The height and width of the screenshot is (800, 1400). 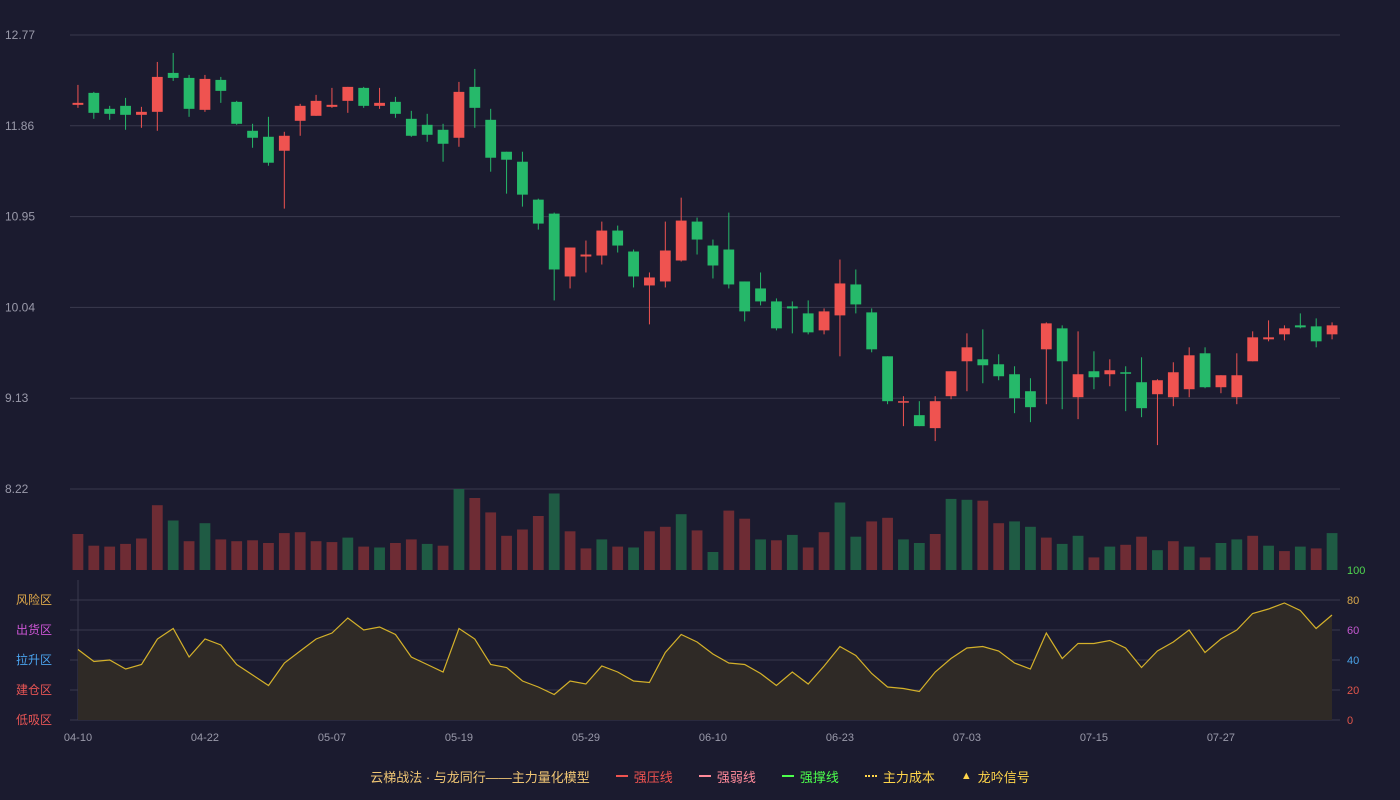 I want to click on legend-label: 强撑线, so click(x=819, y=777).